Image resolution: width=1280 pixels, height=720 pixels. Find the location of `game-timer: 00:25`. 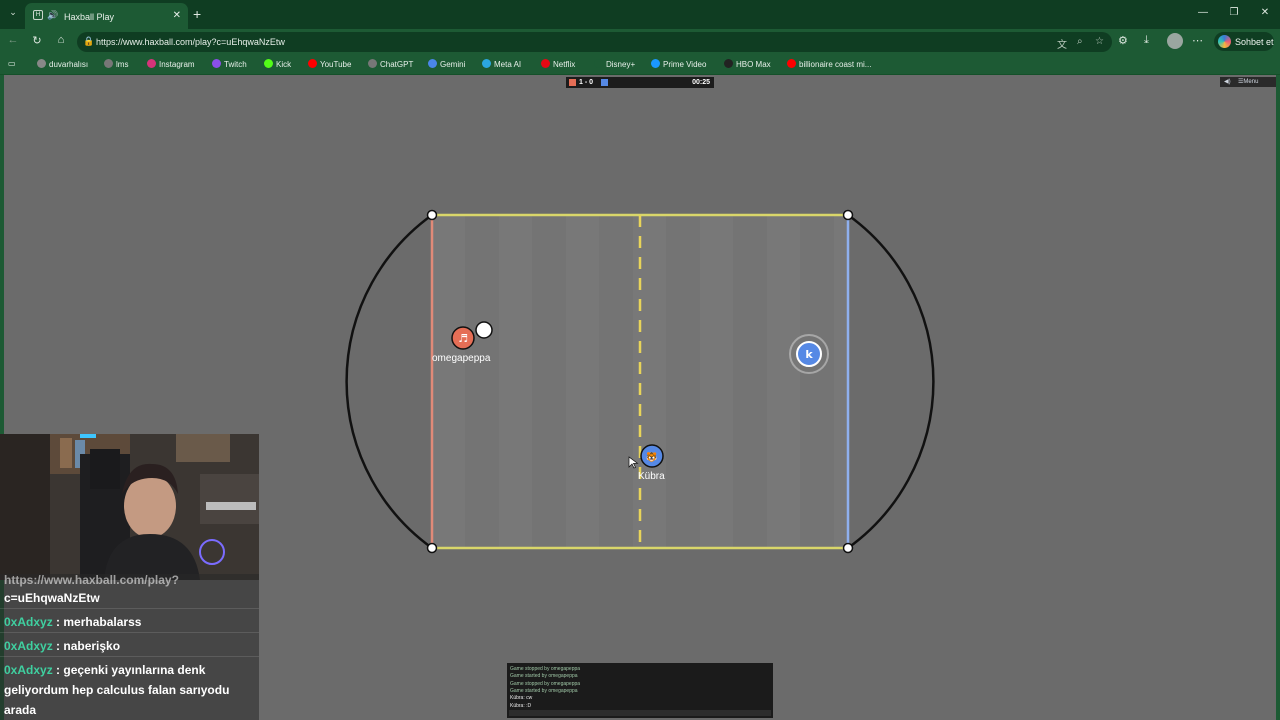

game-timer: 00:25 is located at coordinates (701, 82).